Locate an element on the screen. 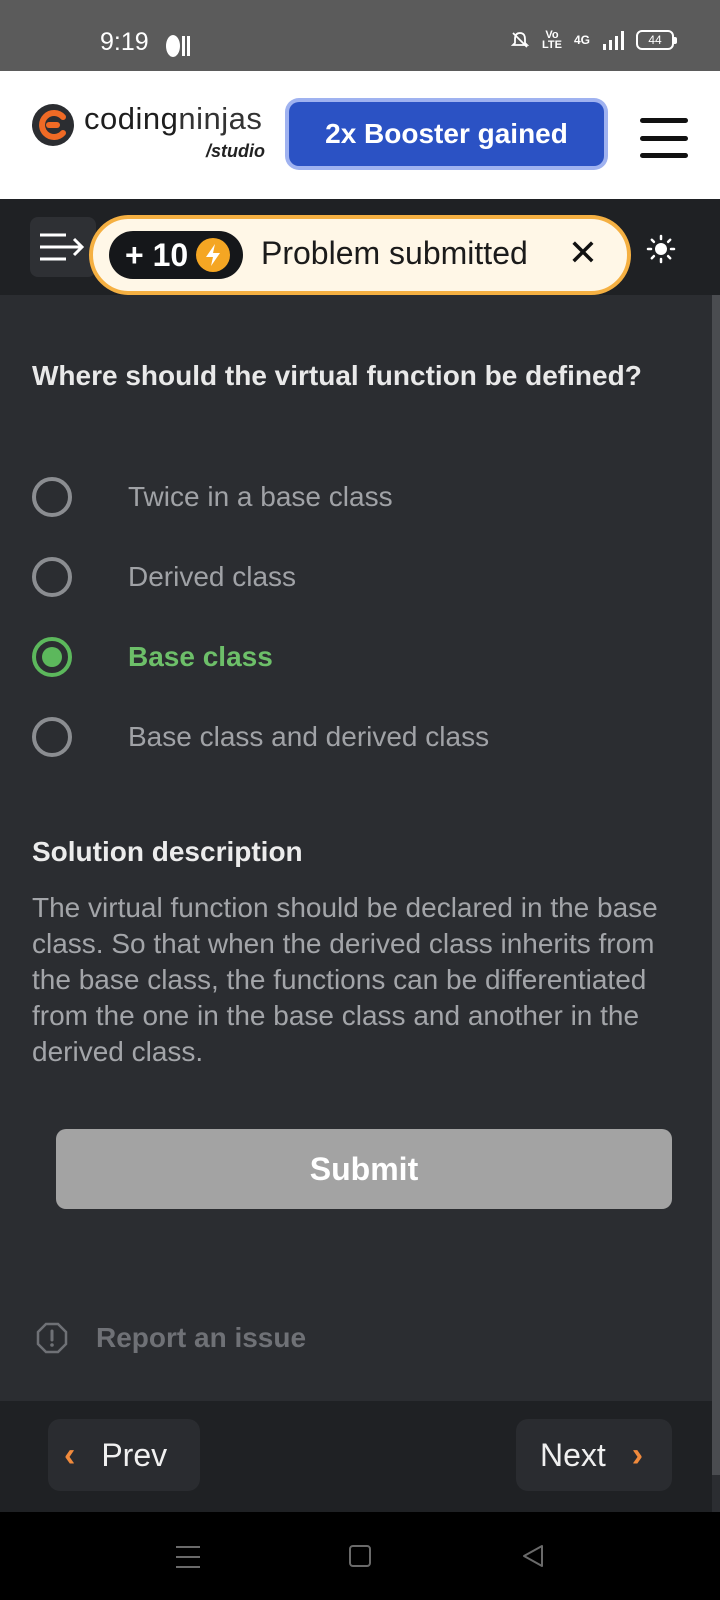  option-label: Derived class is located at coordinates (212, 576).